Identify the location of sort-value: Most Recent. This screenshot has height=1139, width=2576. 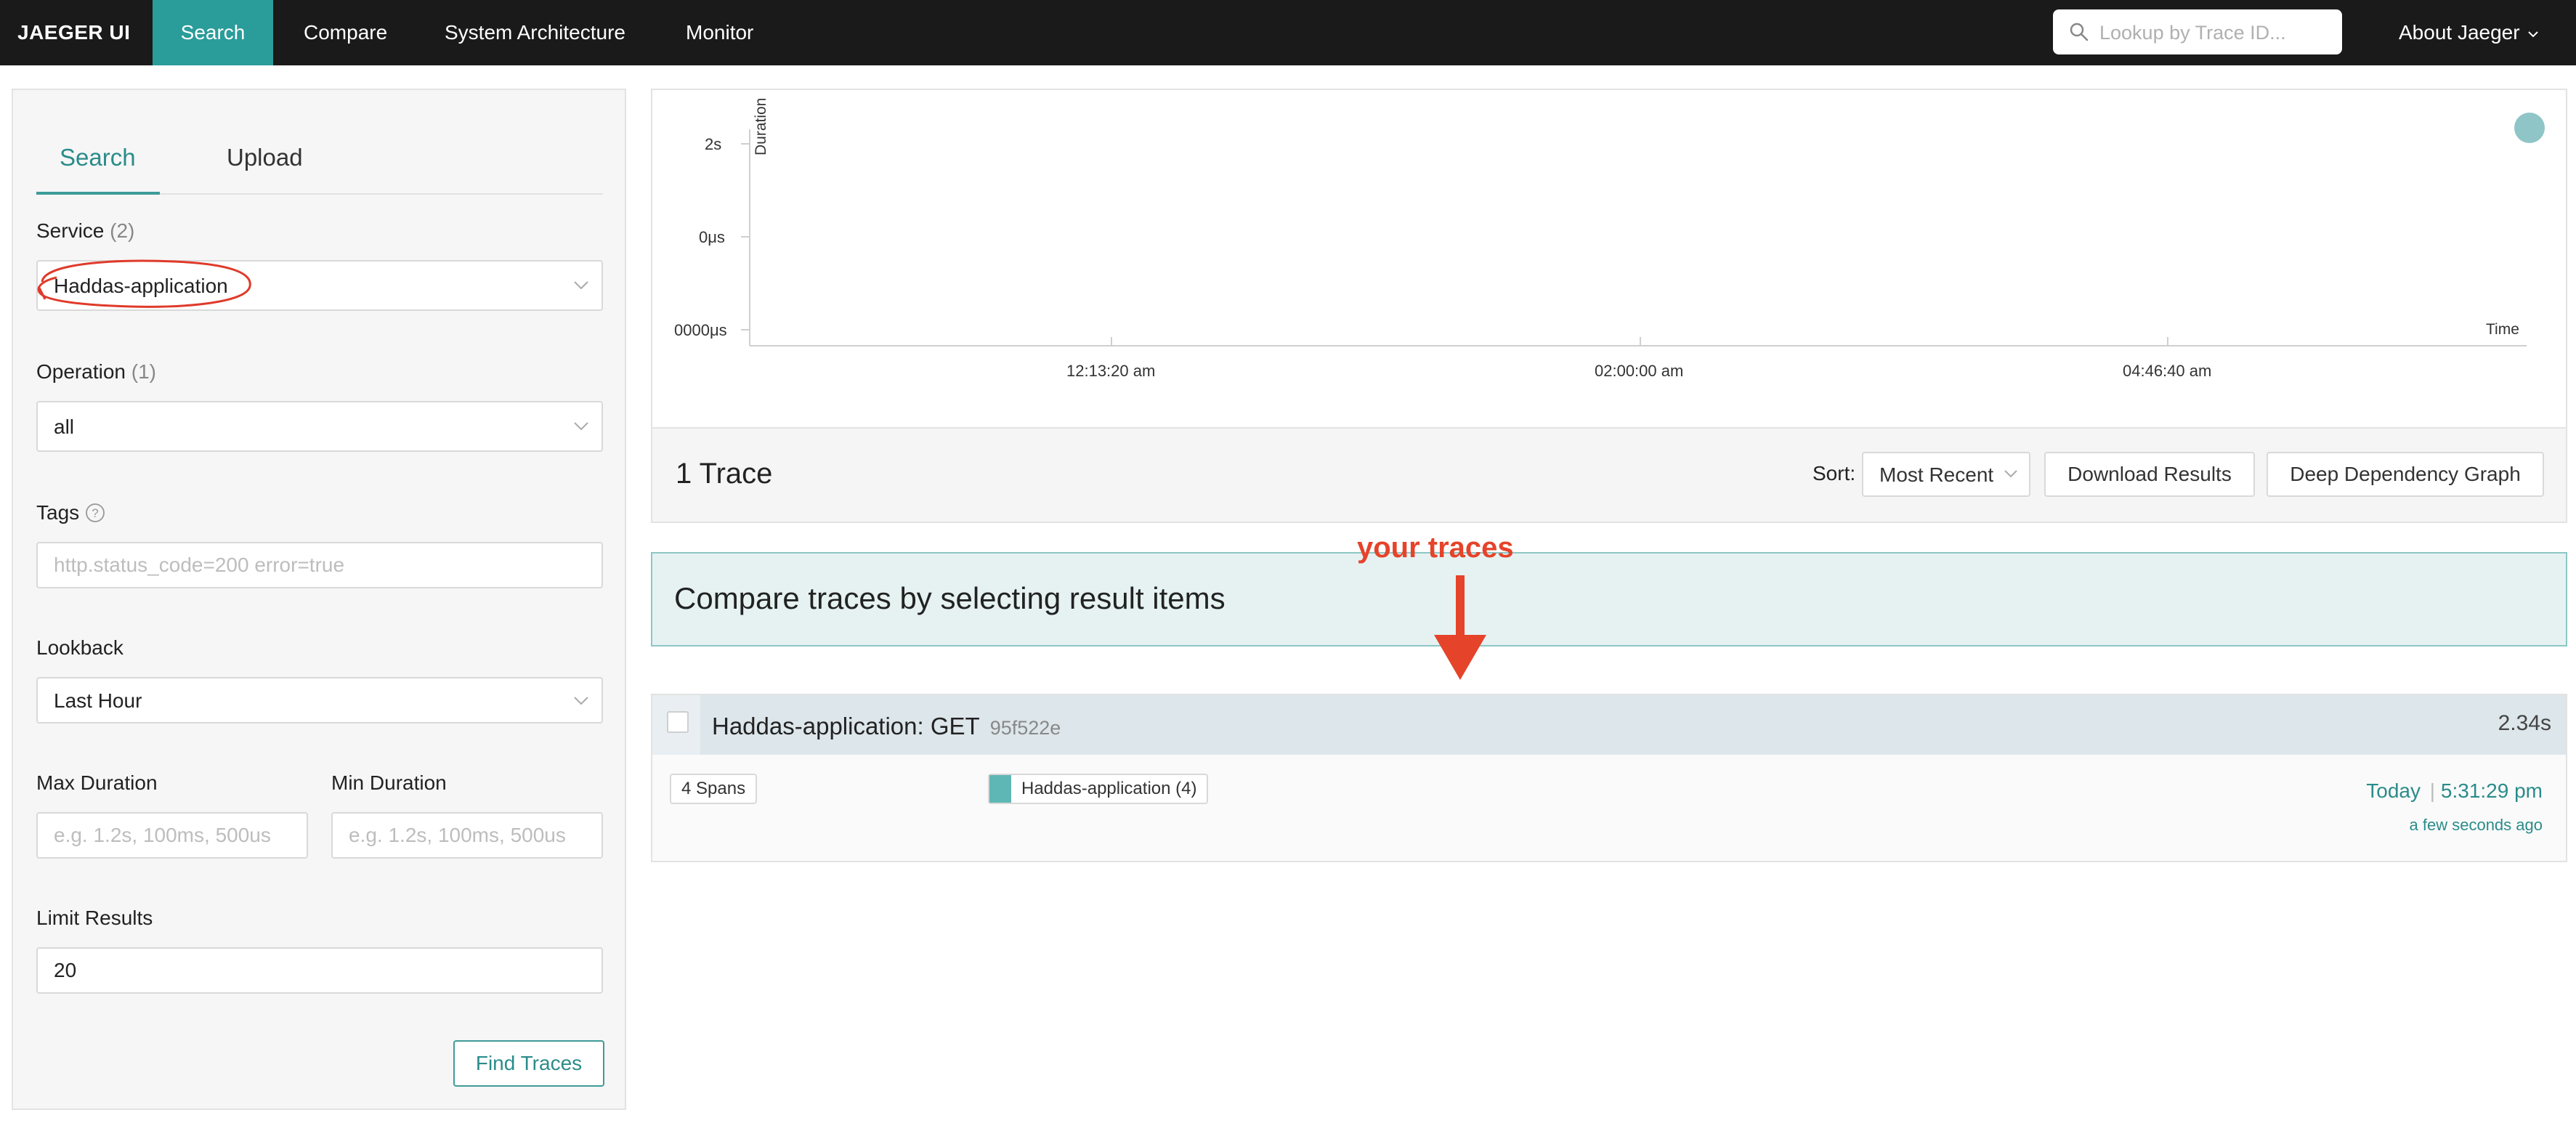
(1937, 474).